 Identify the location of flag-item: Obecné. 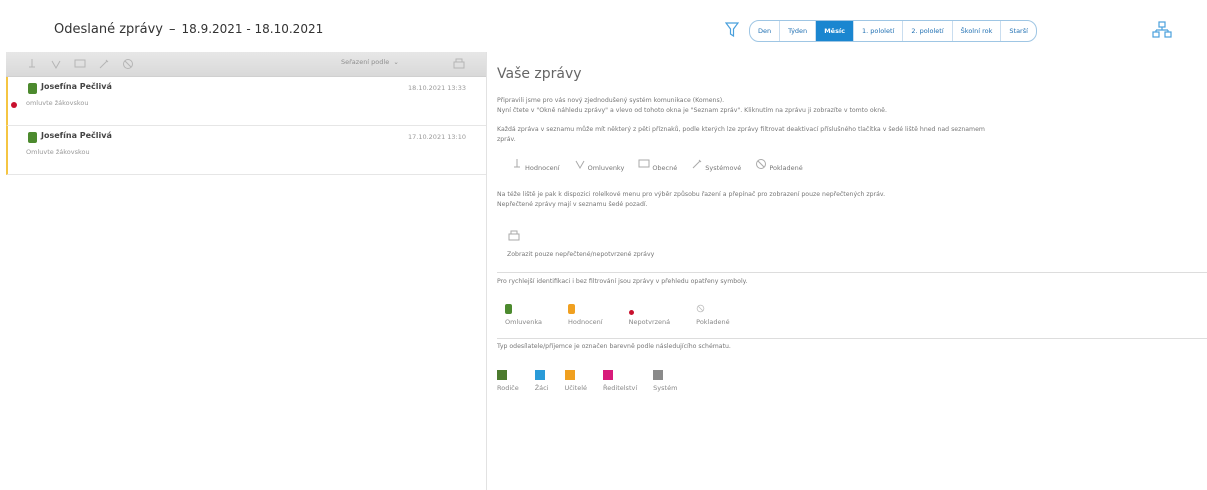
(657, 165).